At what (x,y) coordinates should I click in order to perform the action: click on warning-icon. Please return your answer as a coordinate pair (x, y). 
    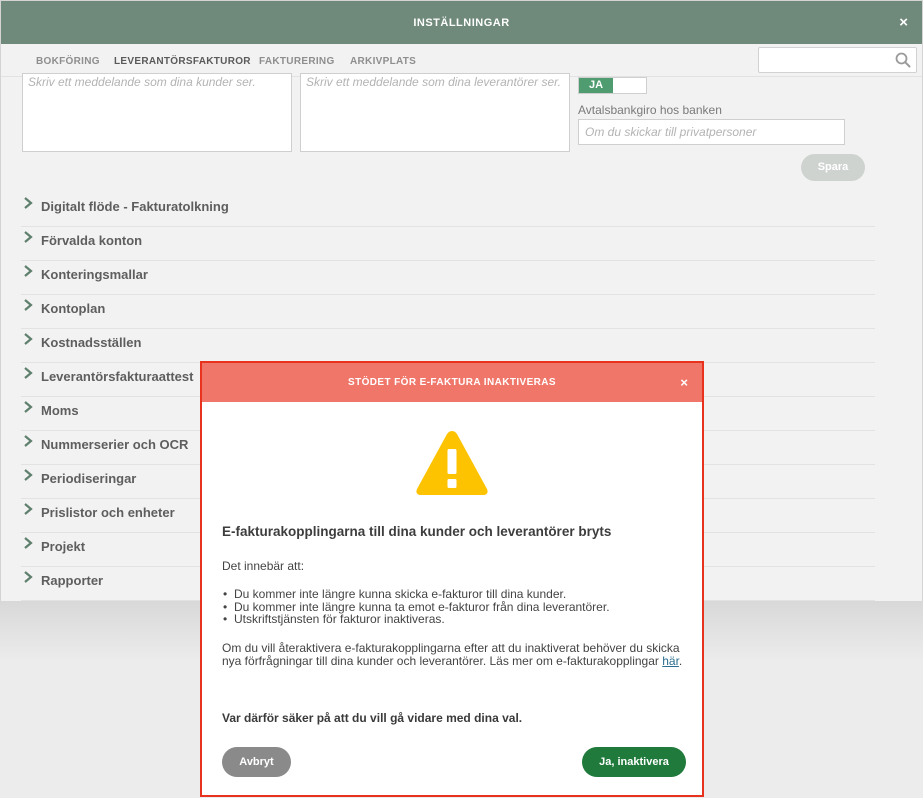
    Looking at the image, I should click on (452, 463).